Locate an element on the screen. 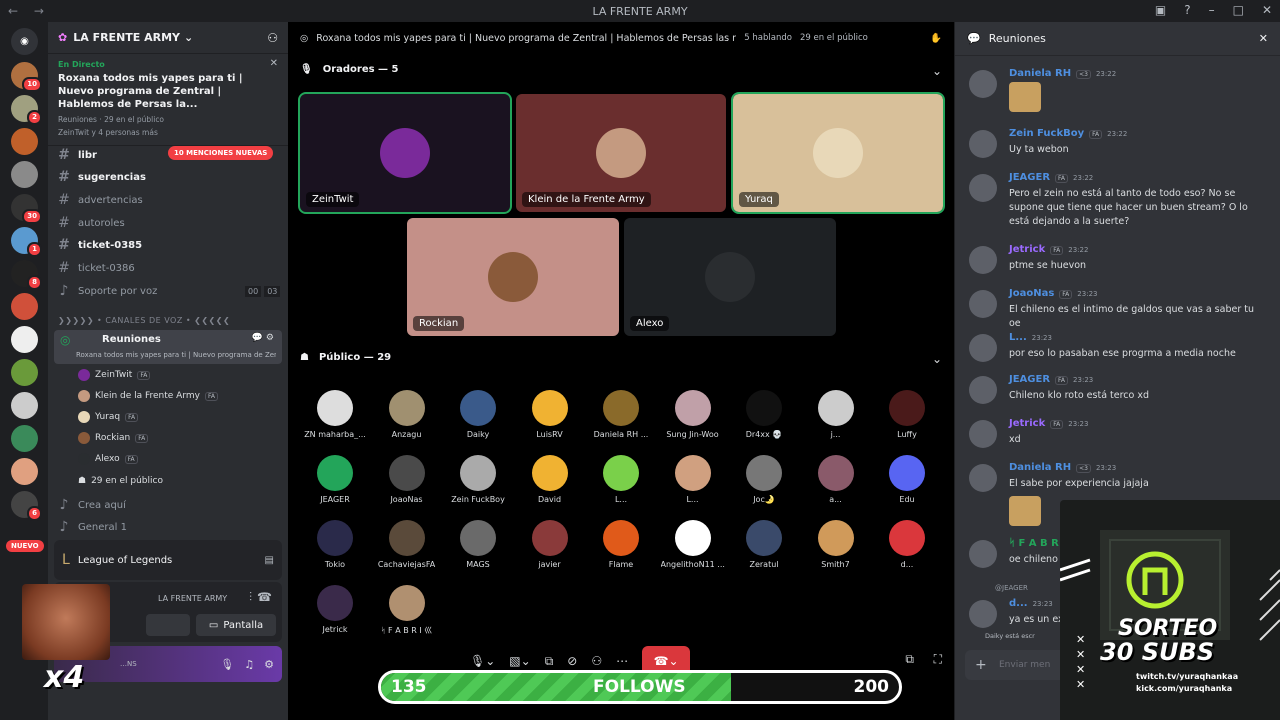 This screenshot has height=720, width=1280. mute-request-icon: ⊘ is located at coordinates (572, 661).